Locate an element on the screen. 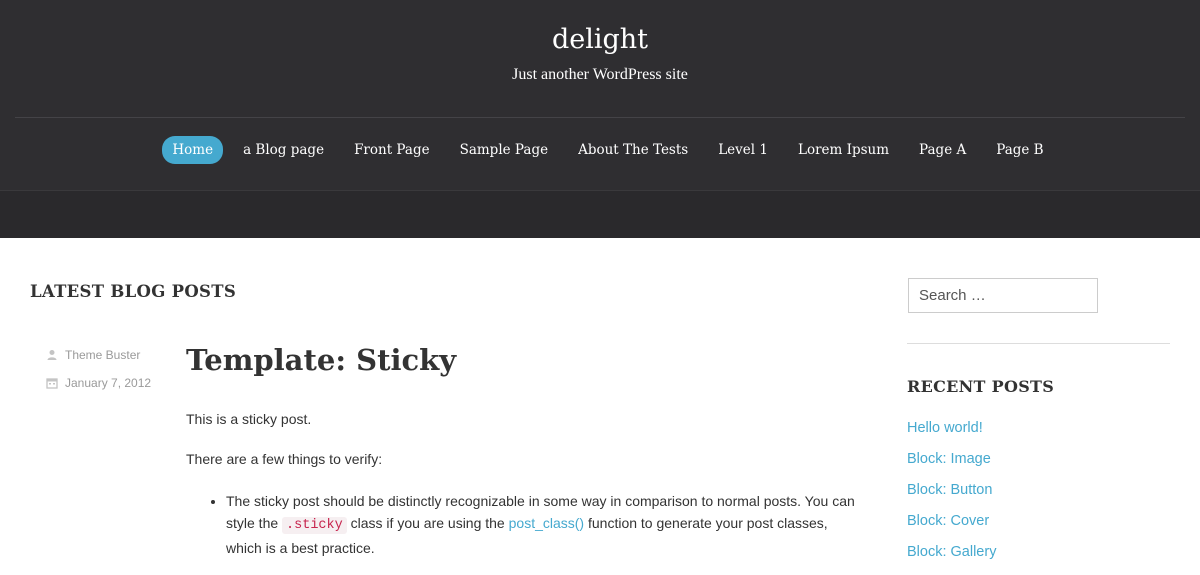  recent-post-link: Block: Image is located at coordinates (951, 466).